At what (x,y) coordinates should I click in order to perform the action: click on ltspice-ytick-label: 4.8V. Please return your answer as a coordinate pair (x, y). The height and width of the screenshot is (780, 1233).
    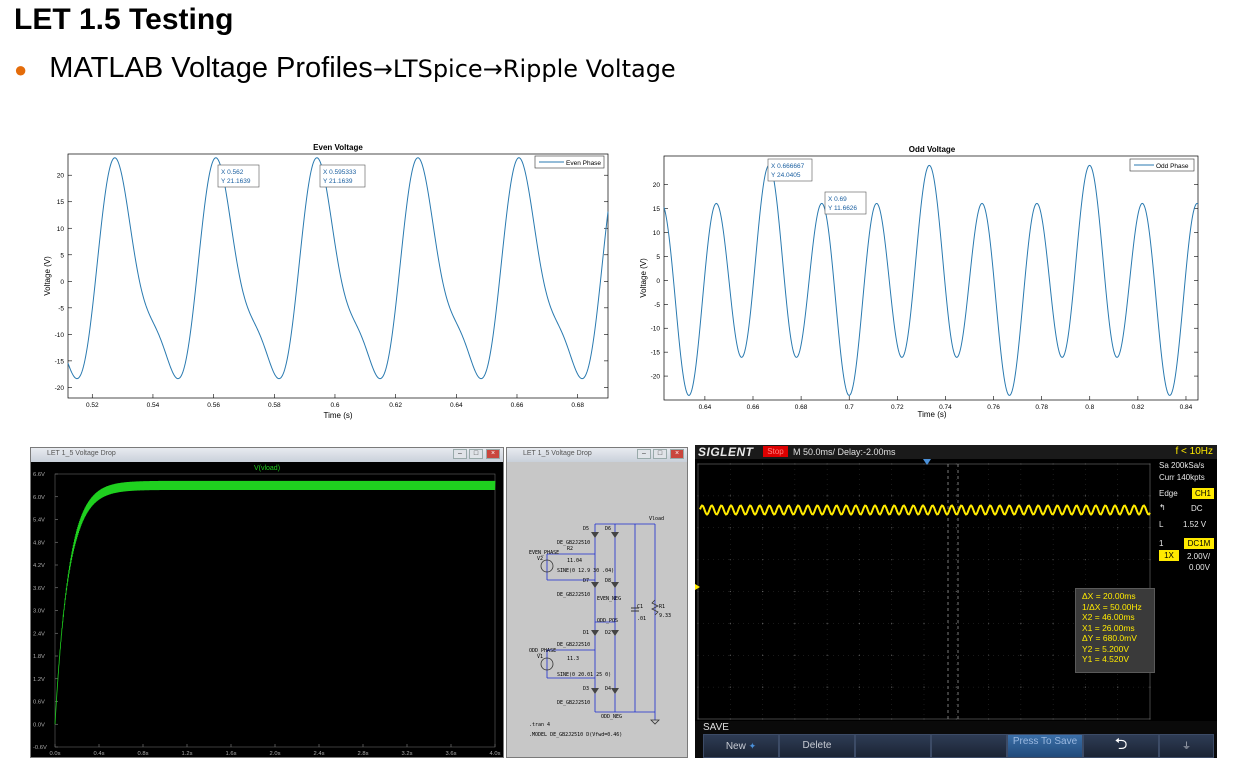
    Looking at the image, I should click on (39, 543).